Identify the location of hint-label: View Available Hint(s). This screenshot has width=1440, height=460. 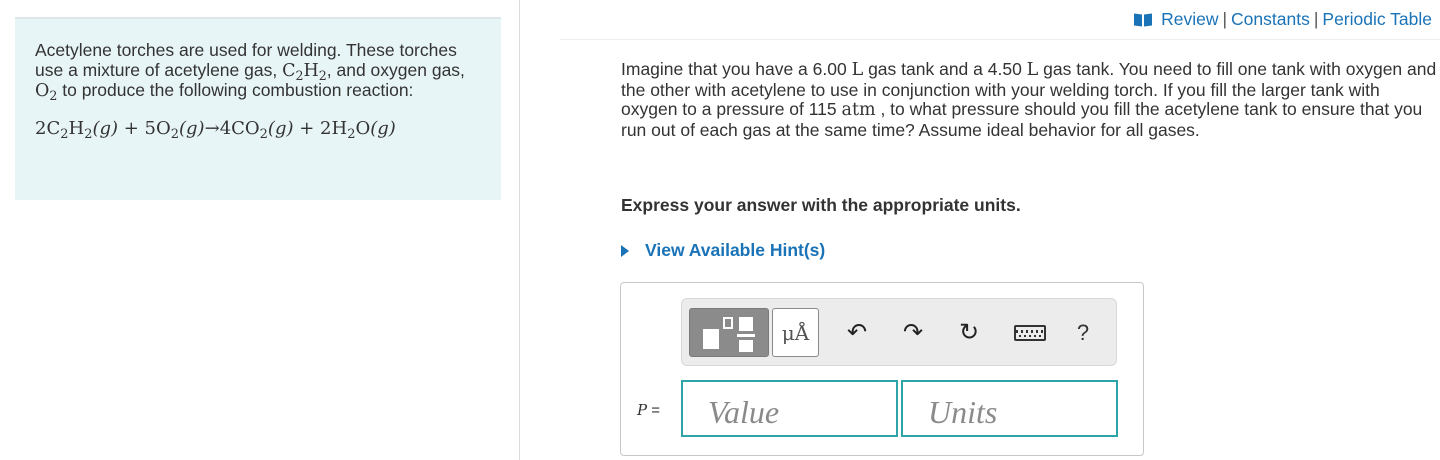
(735, 250).